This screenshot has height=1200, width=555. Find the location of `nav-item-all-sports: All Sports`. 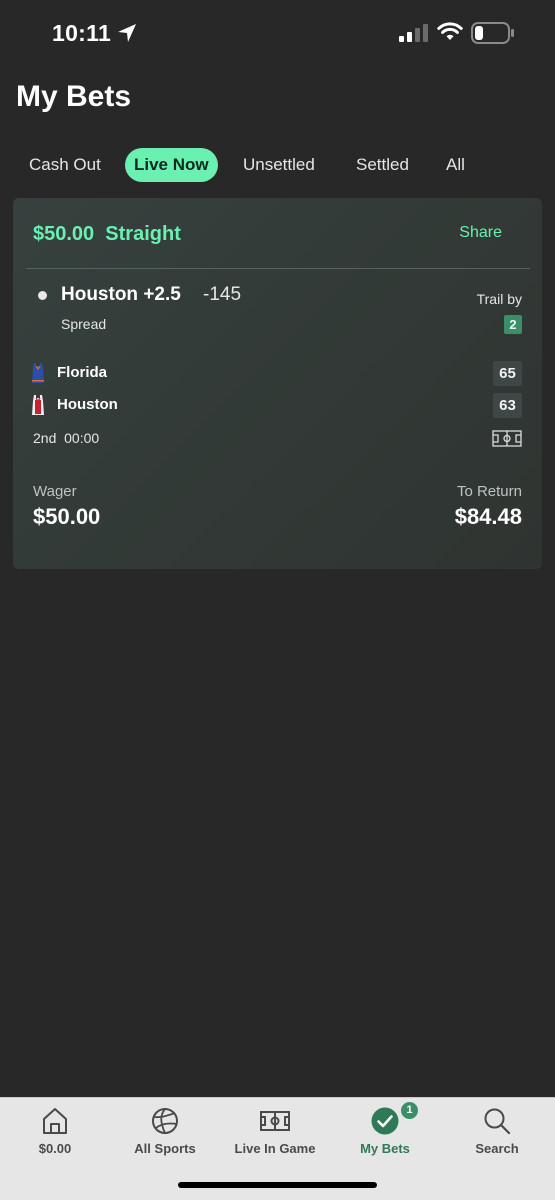

nav-item-all-sports: All Sports is located at coordinates (165, 1133).